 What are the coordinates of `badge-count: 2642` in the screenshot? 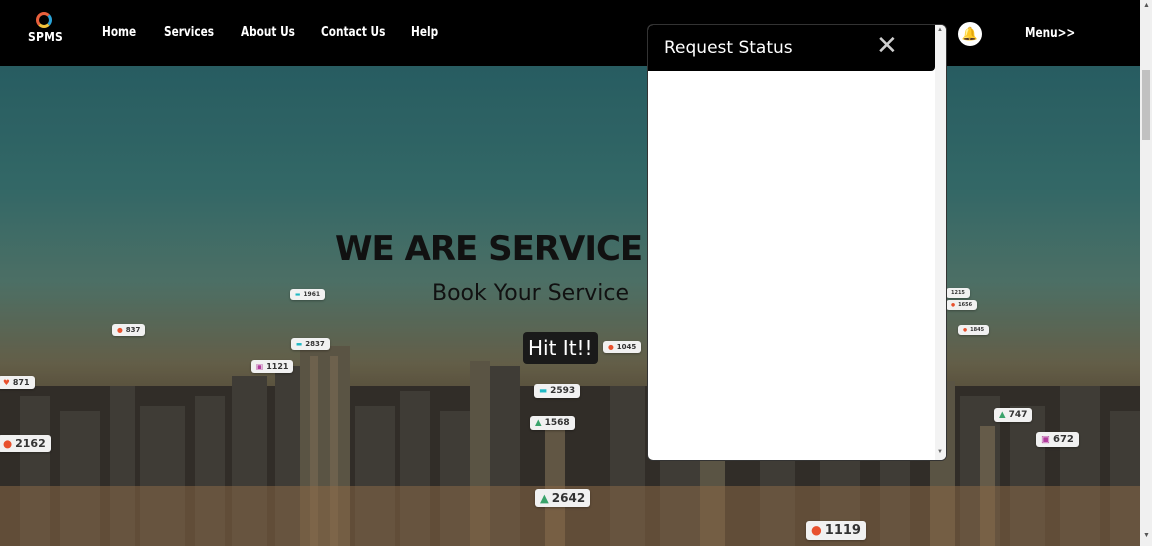 It's located at (568, 498).